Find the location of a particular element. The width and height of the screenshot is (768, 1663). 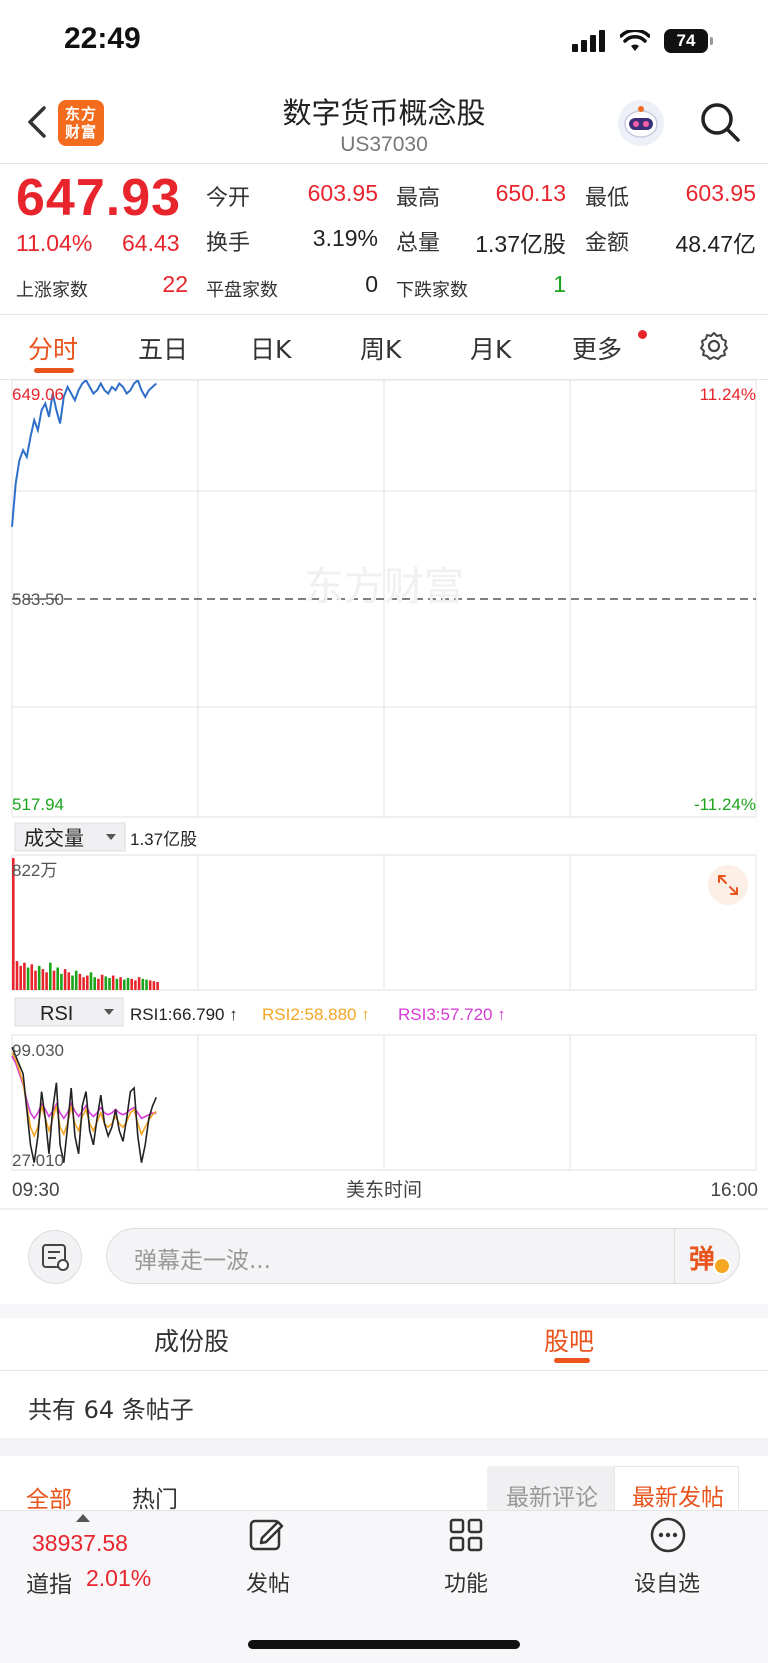

volume-max-label: 822万 is located at coordinates (34, 870).